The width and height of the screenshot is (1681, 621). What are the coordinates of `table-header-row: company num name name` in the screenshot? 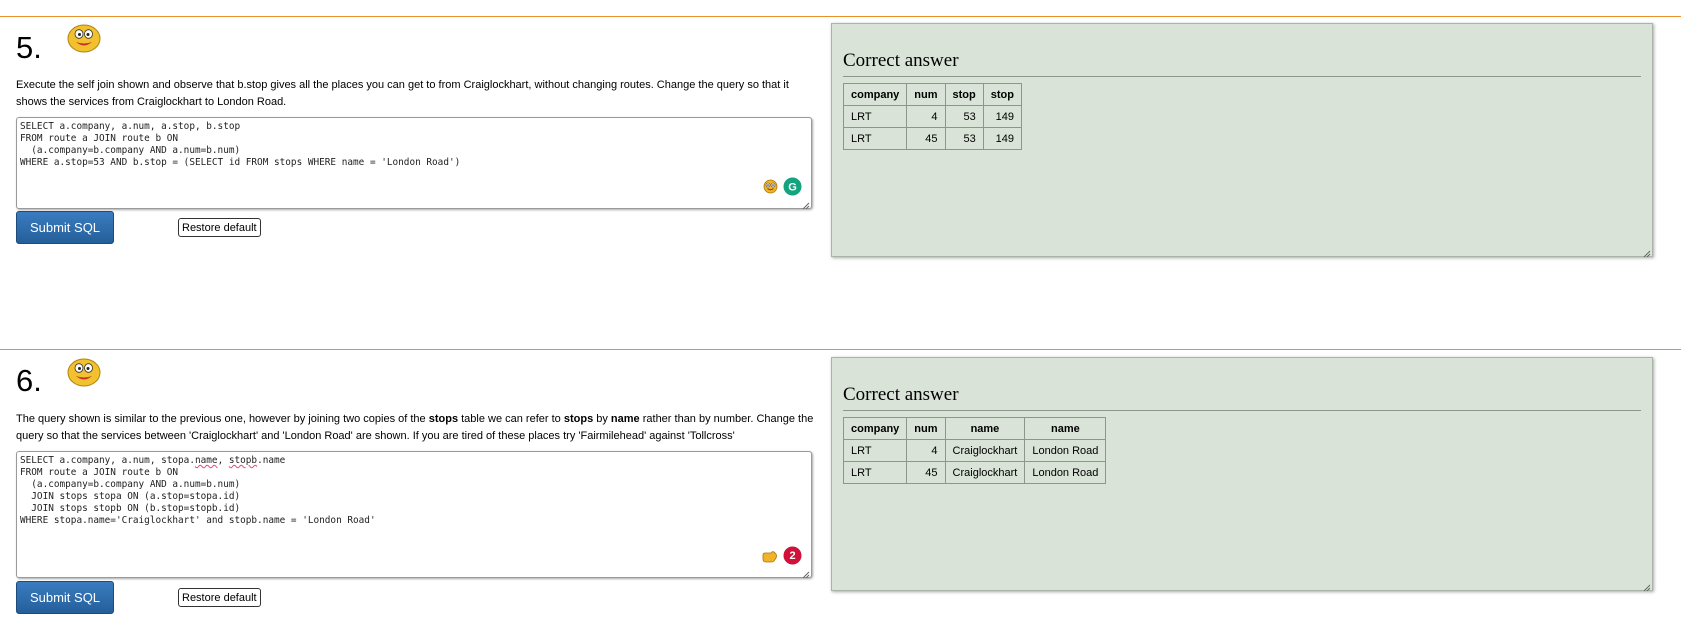 It's located at (974, 428).